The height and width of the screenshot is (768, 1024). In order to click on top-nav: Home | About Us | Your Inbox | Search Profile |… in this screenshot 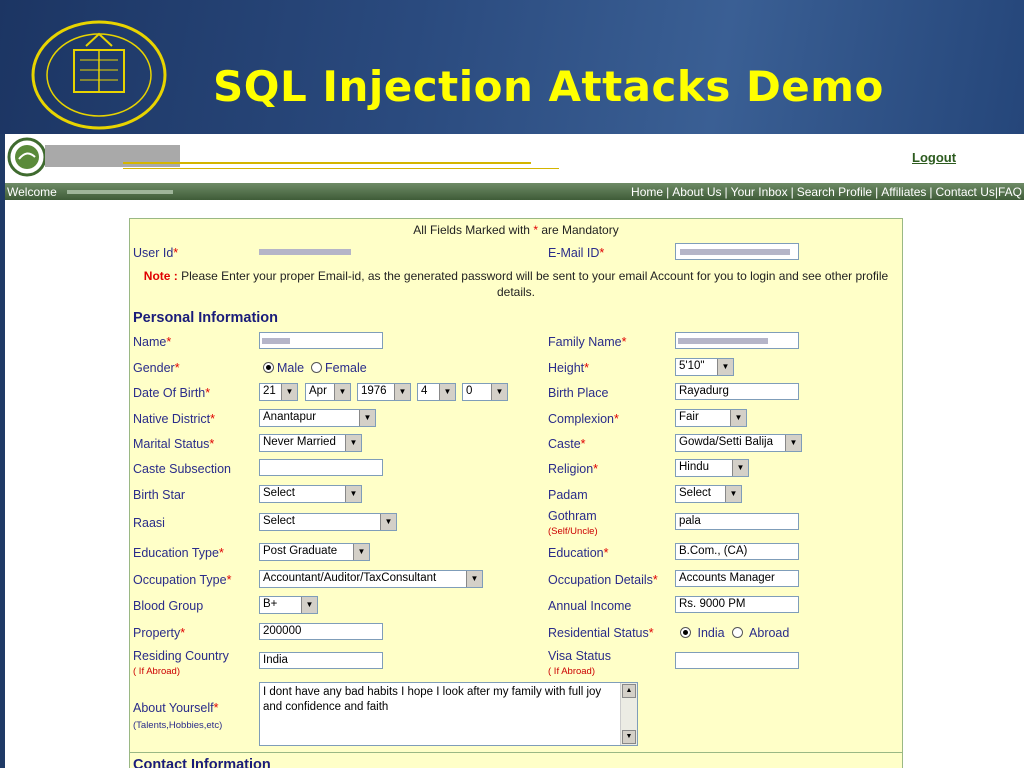, I will do `click(826, 192)`.